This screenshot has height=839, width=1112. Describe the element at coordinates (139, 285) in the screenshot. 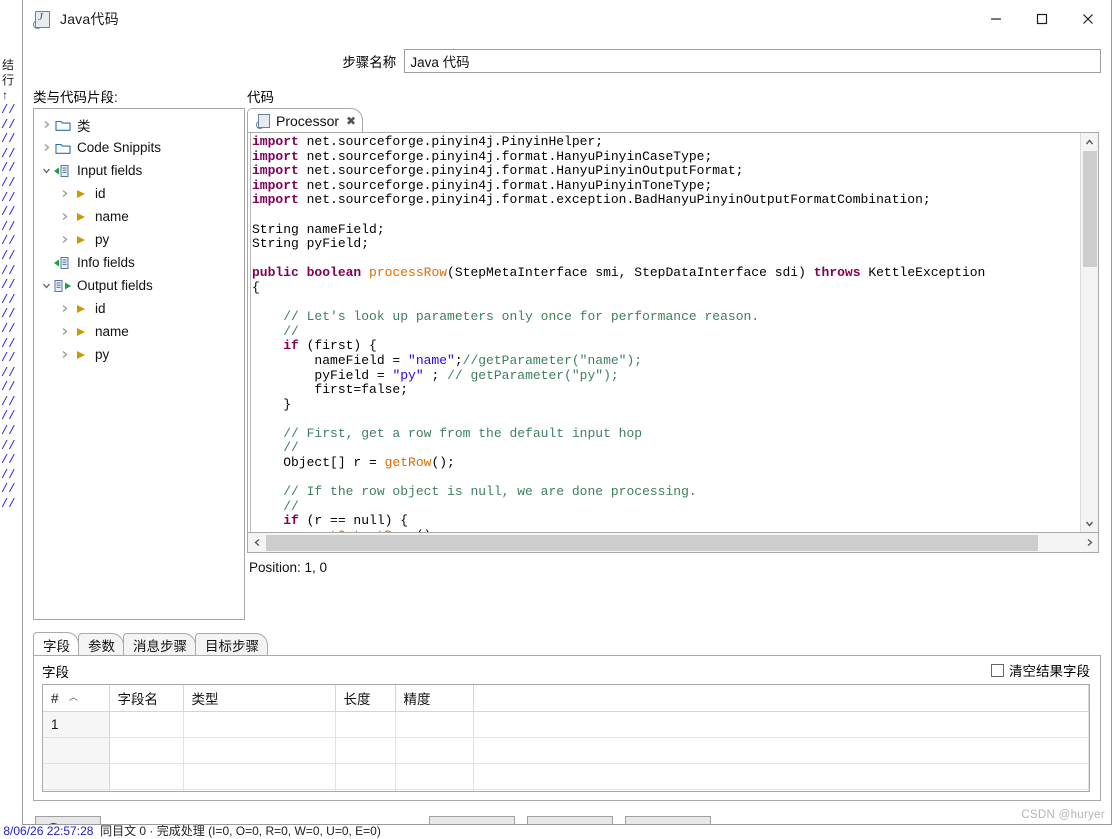

I see `tree-item-output-fields: Output fields` at that location.